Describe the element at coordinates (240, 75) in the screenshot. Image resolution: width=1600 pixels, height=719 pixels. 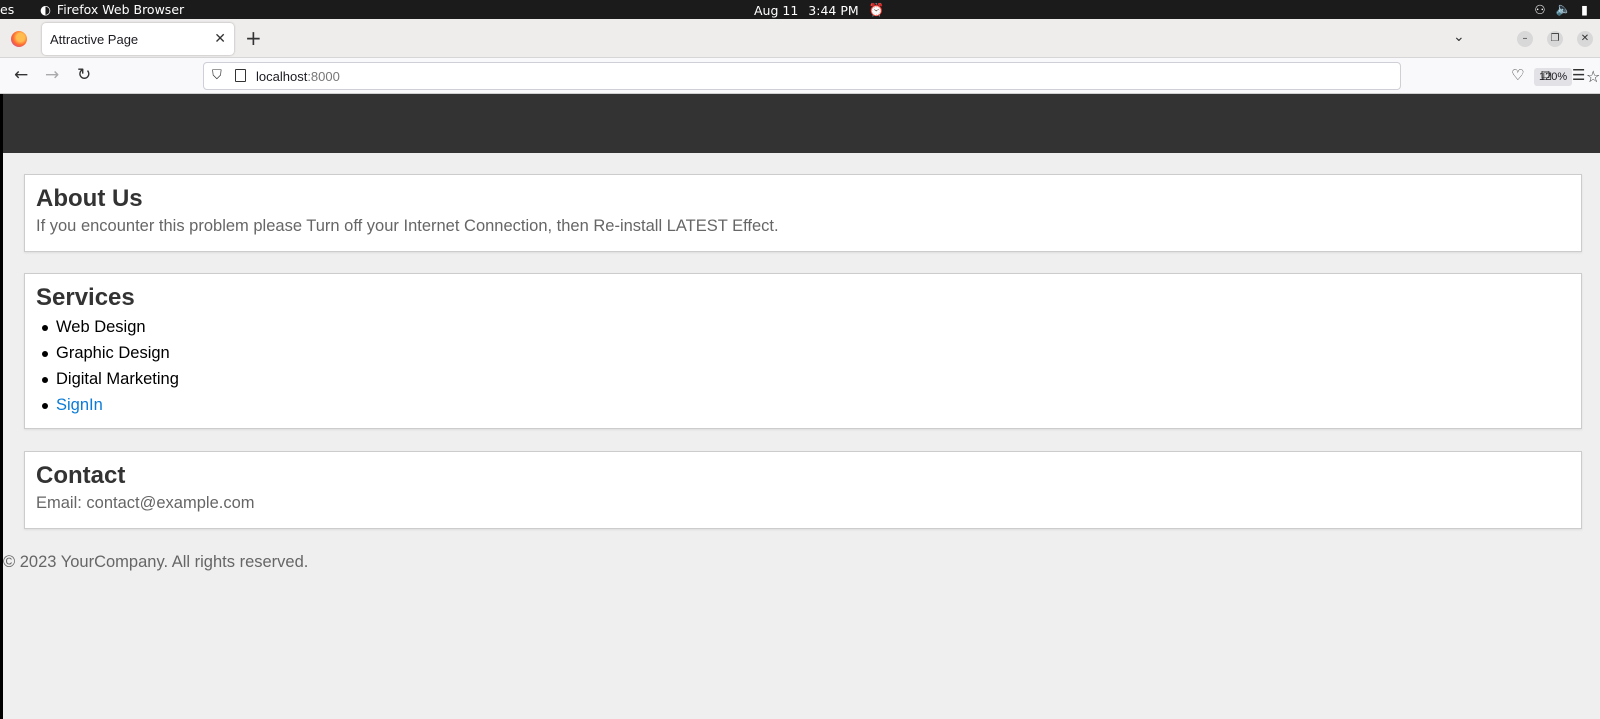
I see `page-info-icon` at that location.